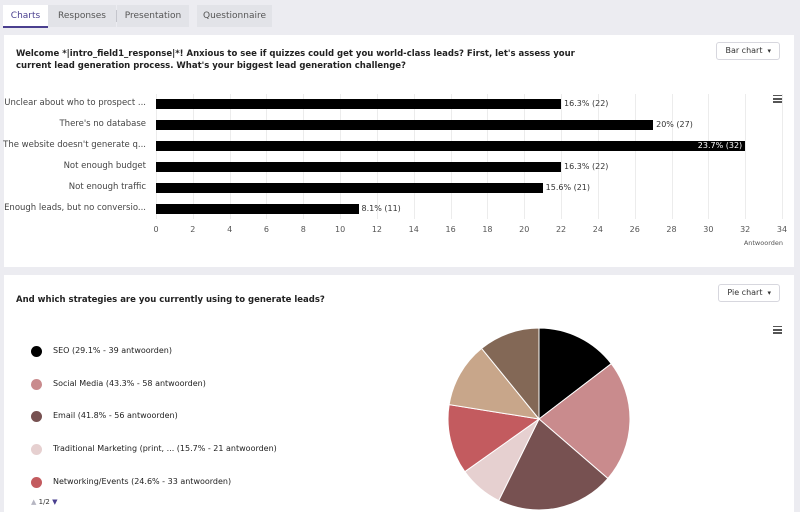 This screenshot has width=800, height=512. What do you see at coordinates (744, 50) in the screenshot?
I see `dropdown-label: Bar chart` at bounding box center [744, 50].